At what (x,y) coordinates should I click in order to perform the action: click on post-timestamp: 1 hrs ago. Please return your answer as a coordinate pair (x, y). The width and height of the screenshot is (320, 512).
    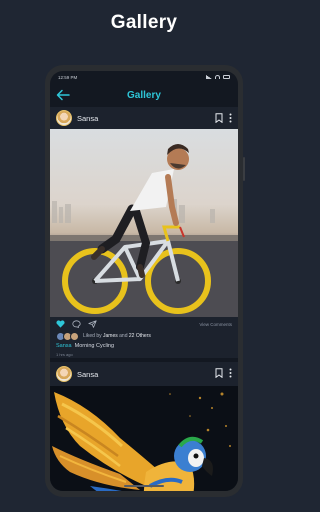
    Looking at the image, I should click on (64, 354).